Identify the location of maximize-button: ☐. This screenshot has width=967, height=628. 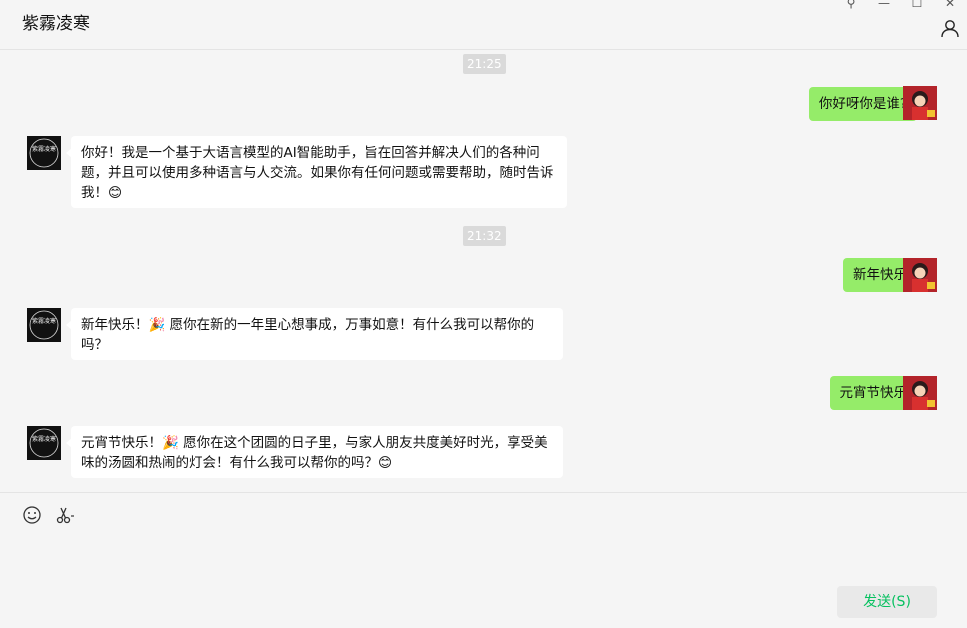
(917, 5).